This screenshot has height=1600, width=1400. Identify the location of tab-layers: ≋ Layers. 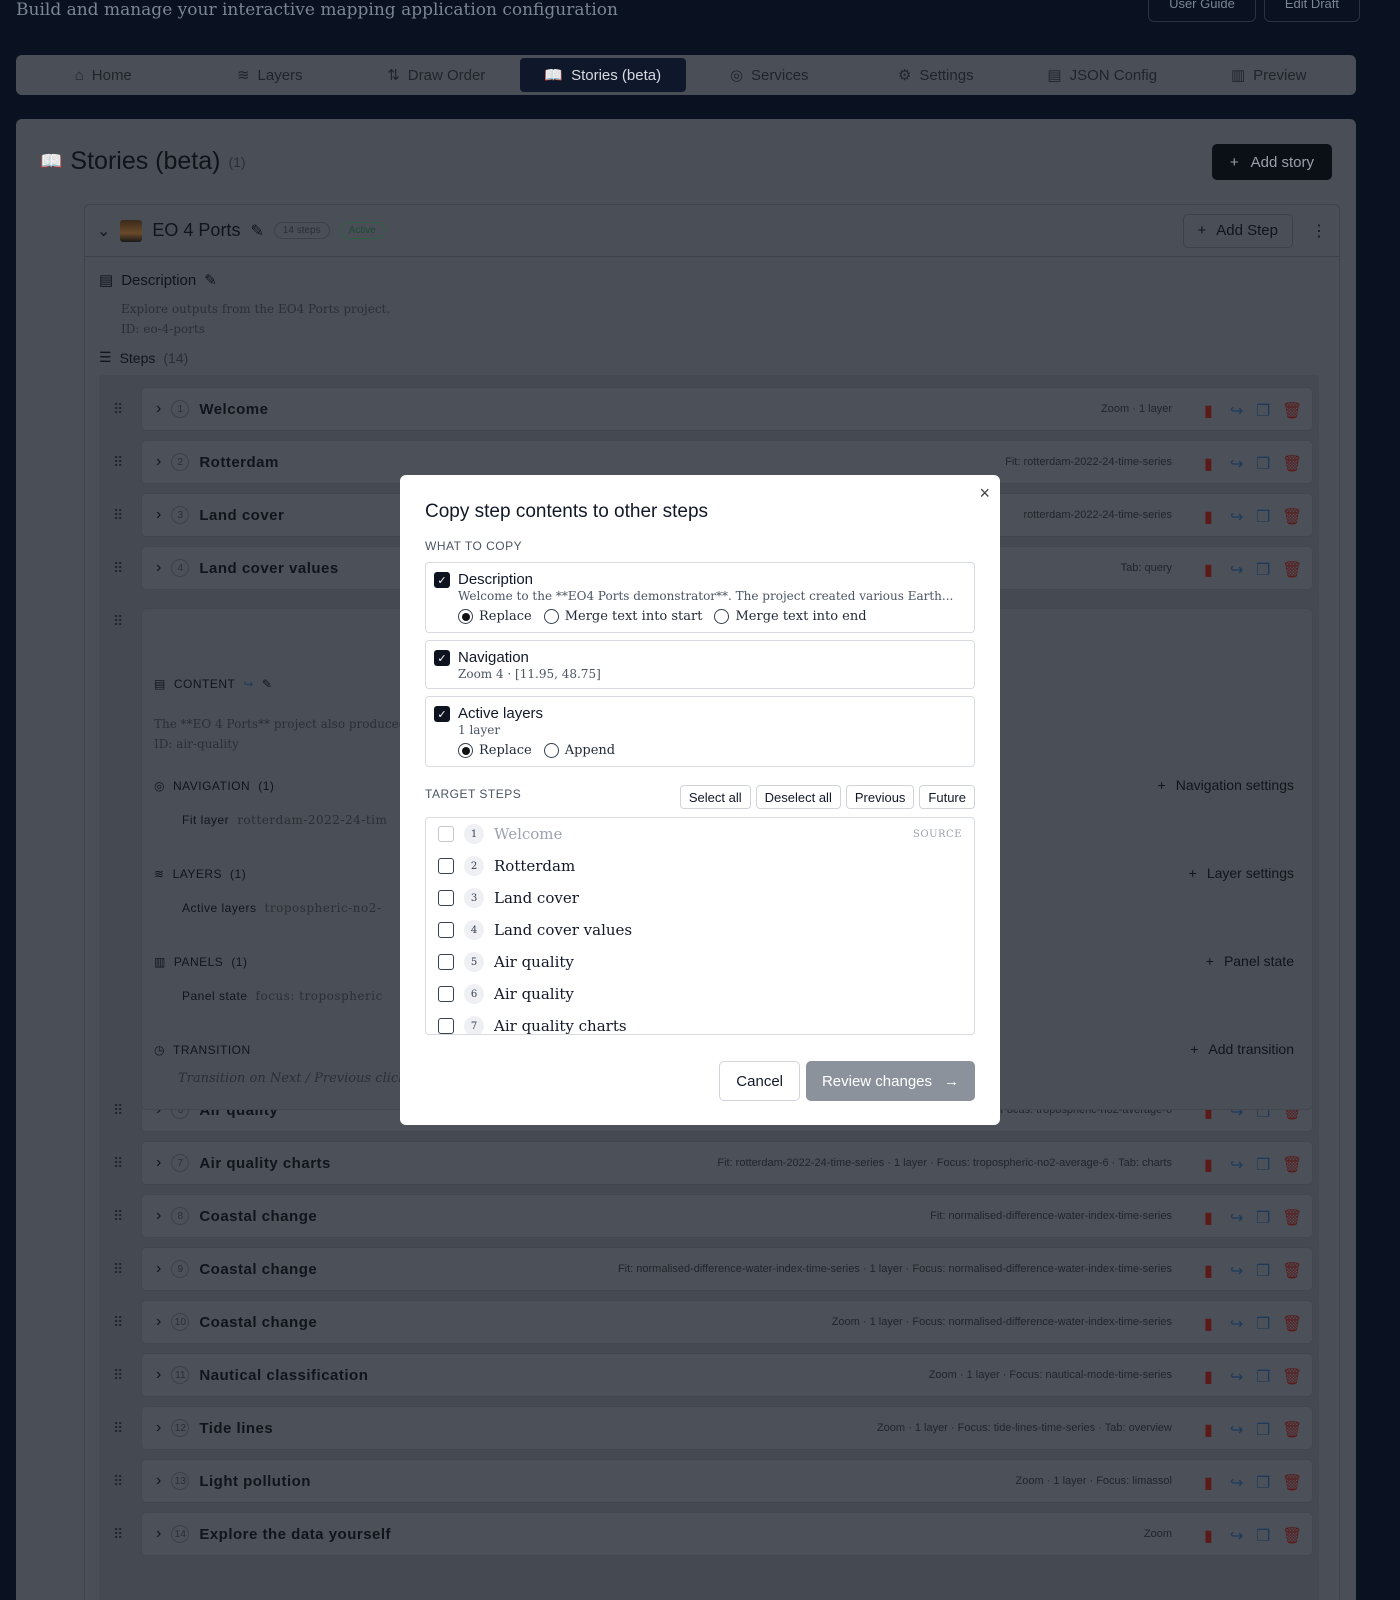
(270, 75).